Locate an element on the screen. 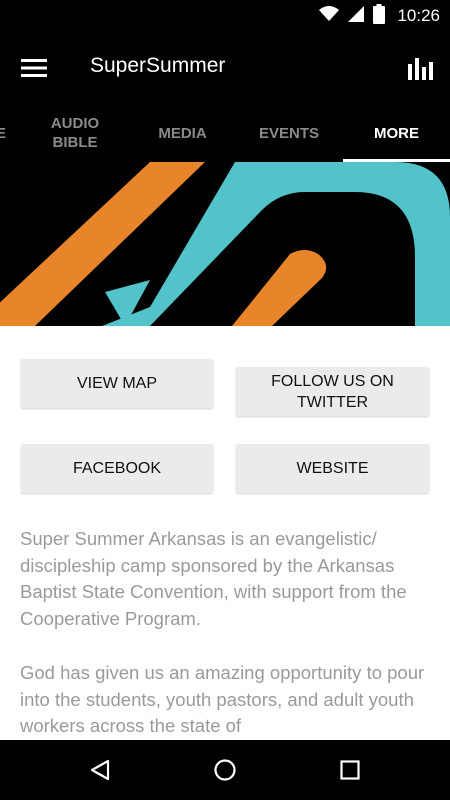 The image size is (450, 800). hamburger-menu-icon is located at coordinates (34, 68).